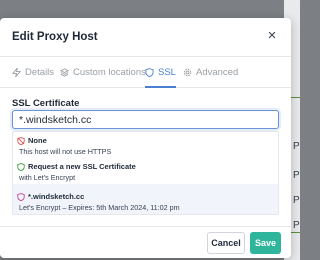 The height and width of the screenshot is (260, 320). I want to click on option-name: Request a new SSL Certificate, so click(82, 166).